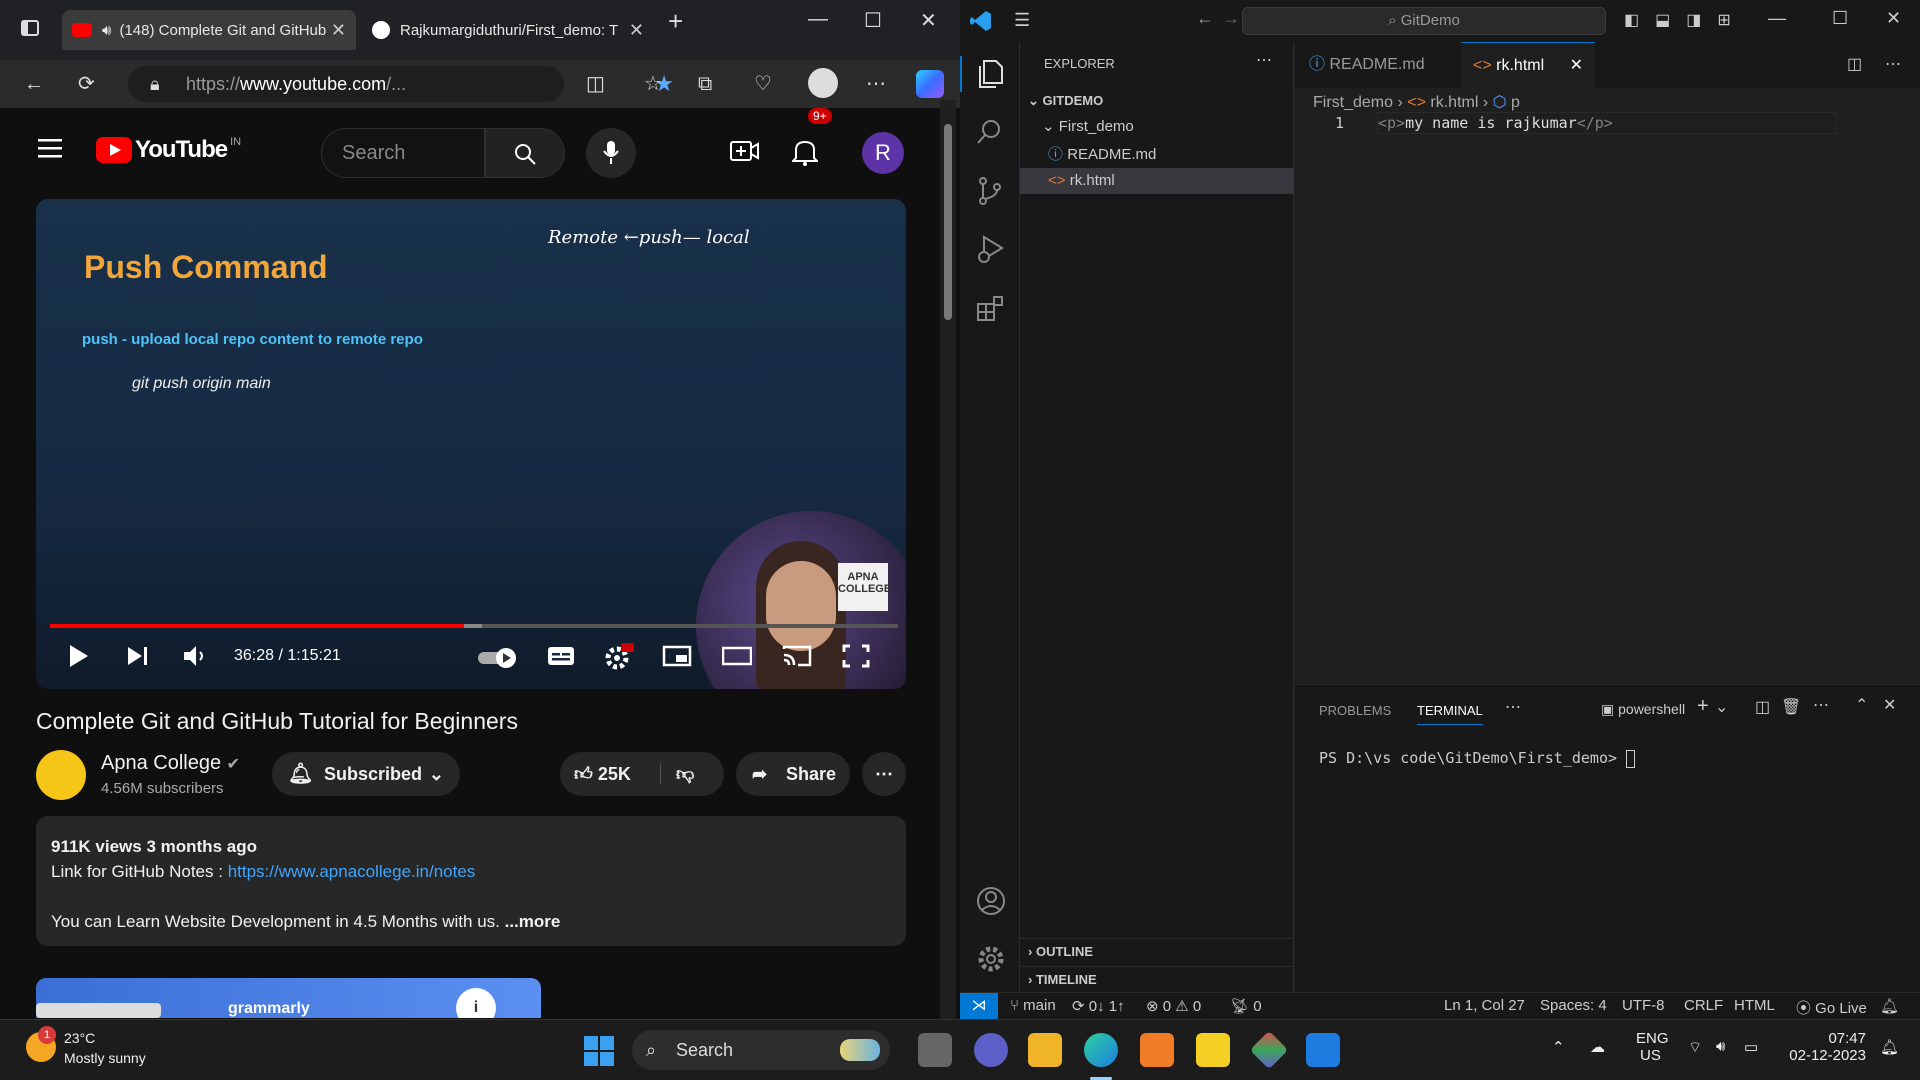 Image resolution: width=1920 pixels, height=1080 pixels. What do you see at coordinates (1777, 18) in the screenshot?
I see `minimize-button: —` at bounding box center [1777, 18].